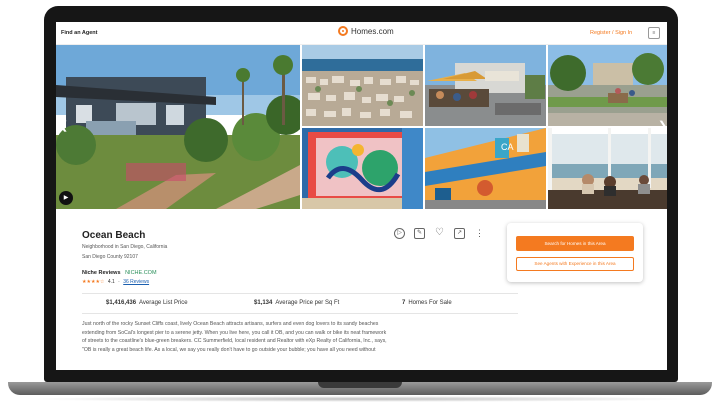 The image size is (720, 404). What do you see at coordinates (114, 235) in the screenshot?
I see `page-title: Ocean Beach` at bounding box center [114, 235].